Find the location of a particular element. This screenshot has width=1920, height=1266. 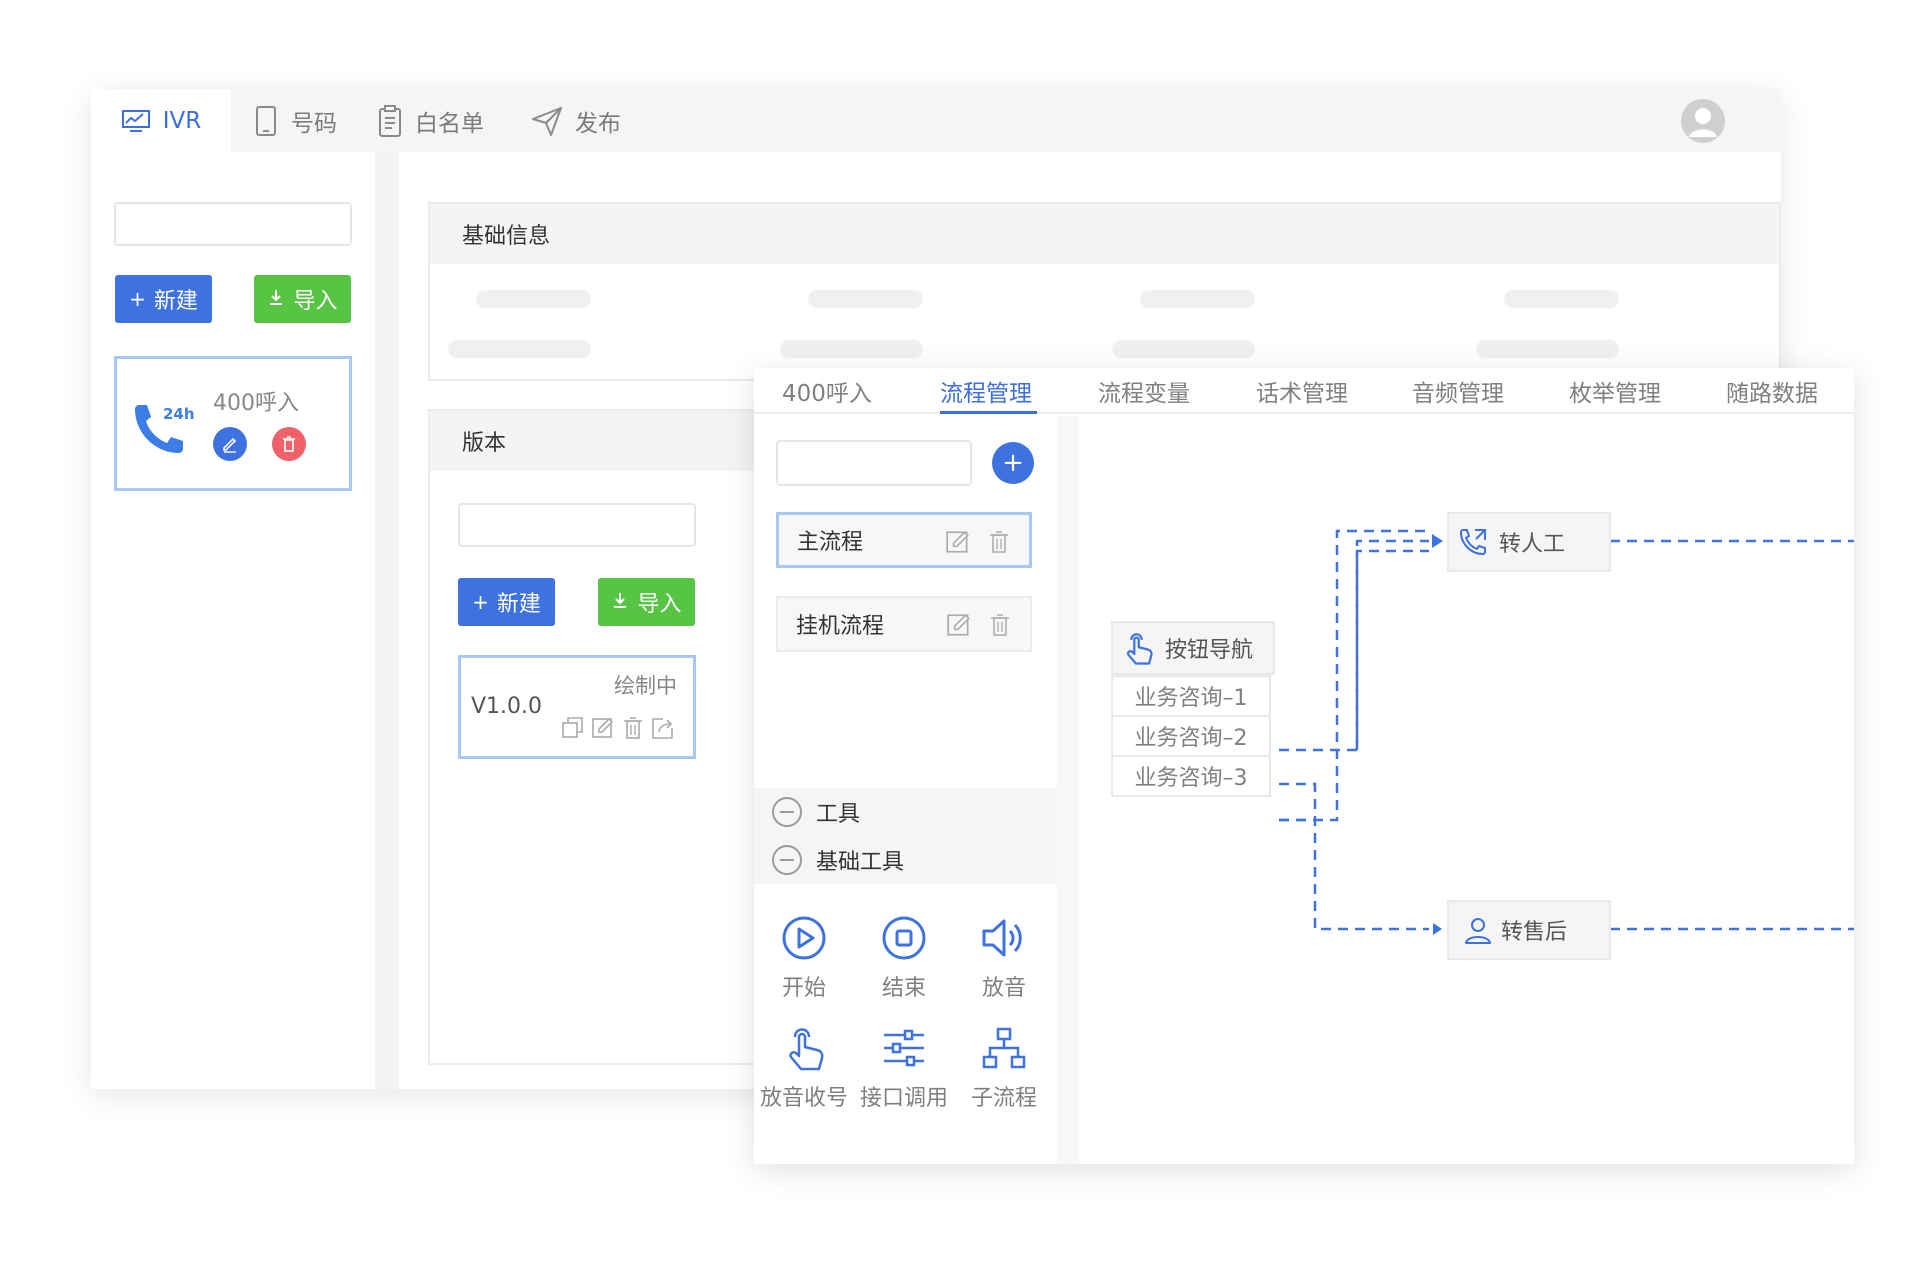

active-tab-underline is located at coordinates (988, 412).